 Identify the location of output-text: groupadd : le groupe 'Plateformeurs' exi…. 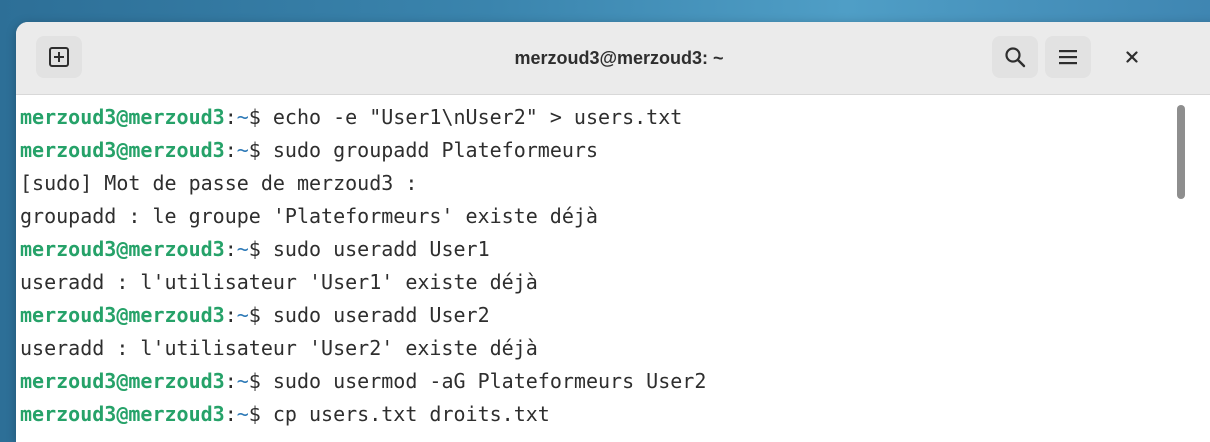
(309, 216).